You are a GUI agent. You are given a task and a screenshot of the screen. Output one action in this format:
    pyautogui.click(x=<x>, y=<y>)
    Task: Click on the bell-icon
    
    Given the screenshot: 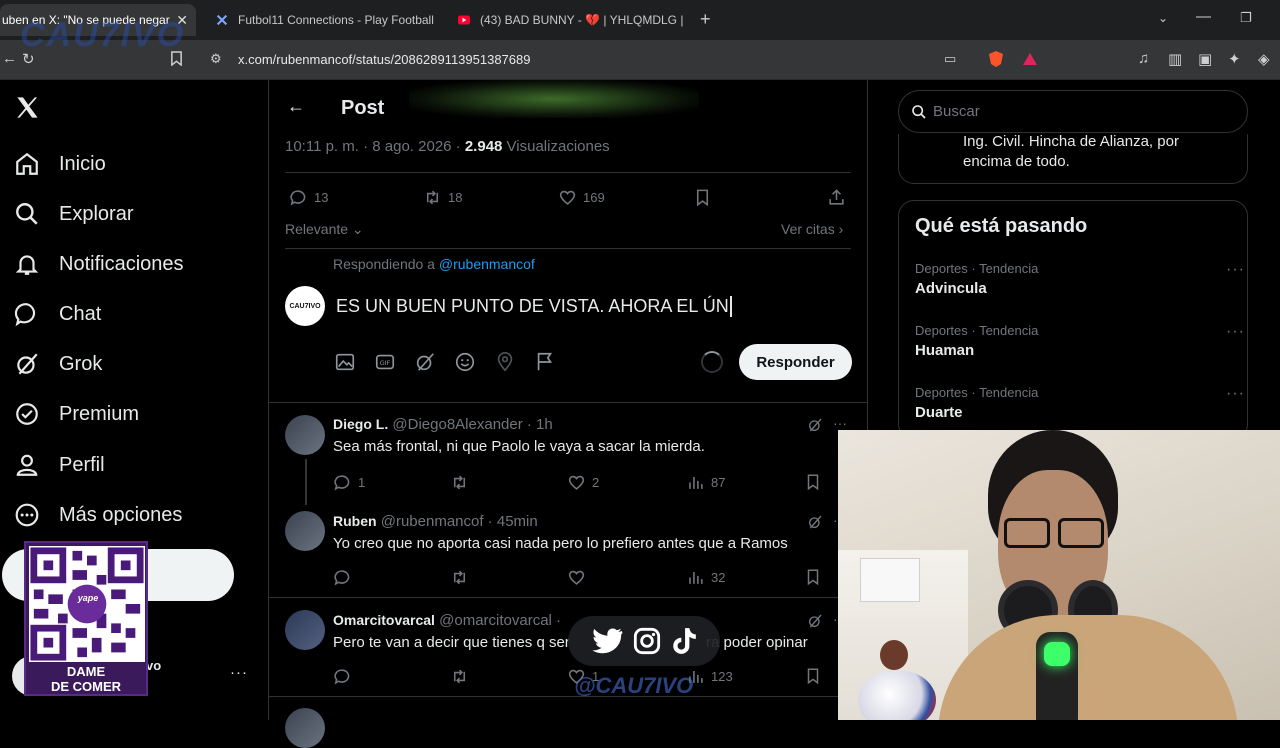 What is the action you would take?
    pyautogui.click(x=27, y=265)
    